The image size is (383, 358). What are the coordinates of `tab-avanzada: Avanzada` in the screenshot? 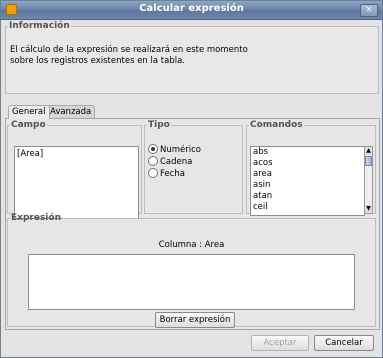 It's located at (71, 112).